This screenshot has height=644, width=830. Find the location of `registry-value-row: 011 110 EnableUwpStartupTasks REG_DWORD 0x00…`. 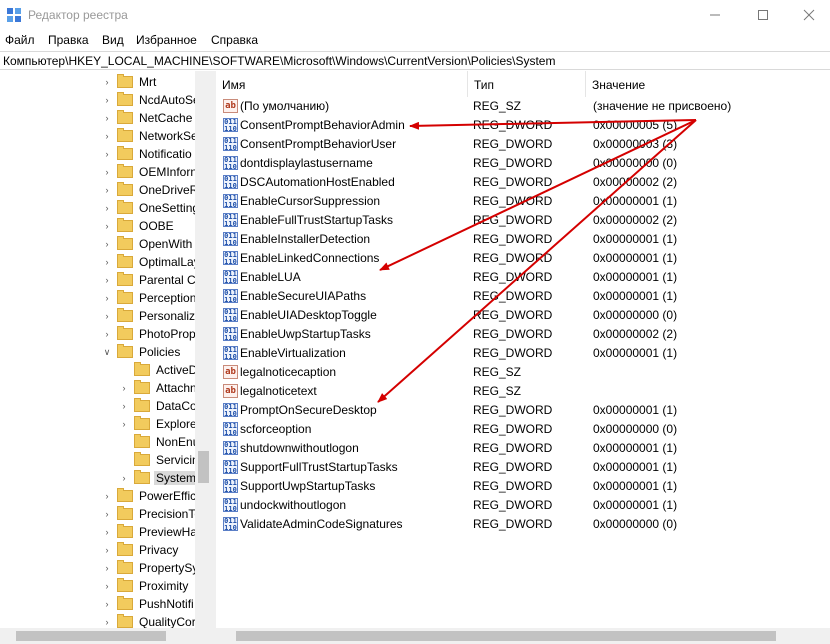

registry-value-row: 011 110 EnableUwpStartupTasks REG_DWORD 0x00… is located at coordinates (523, 334).